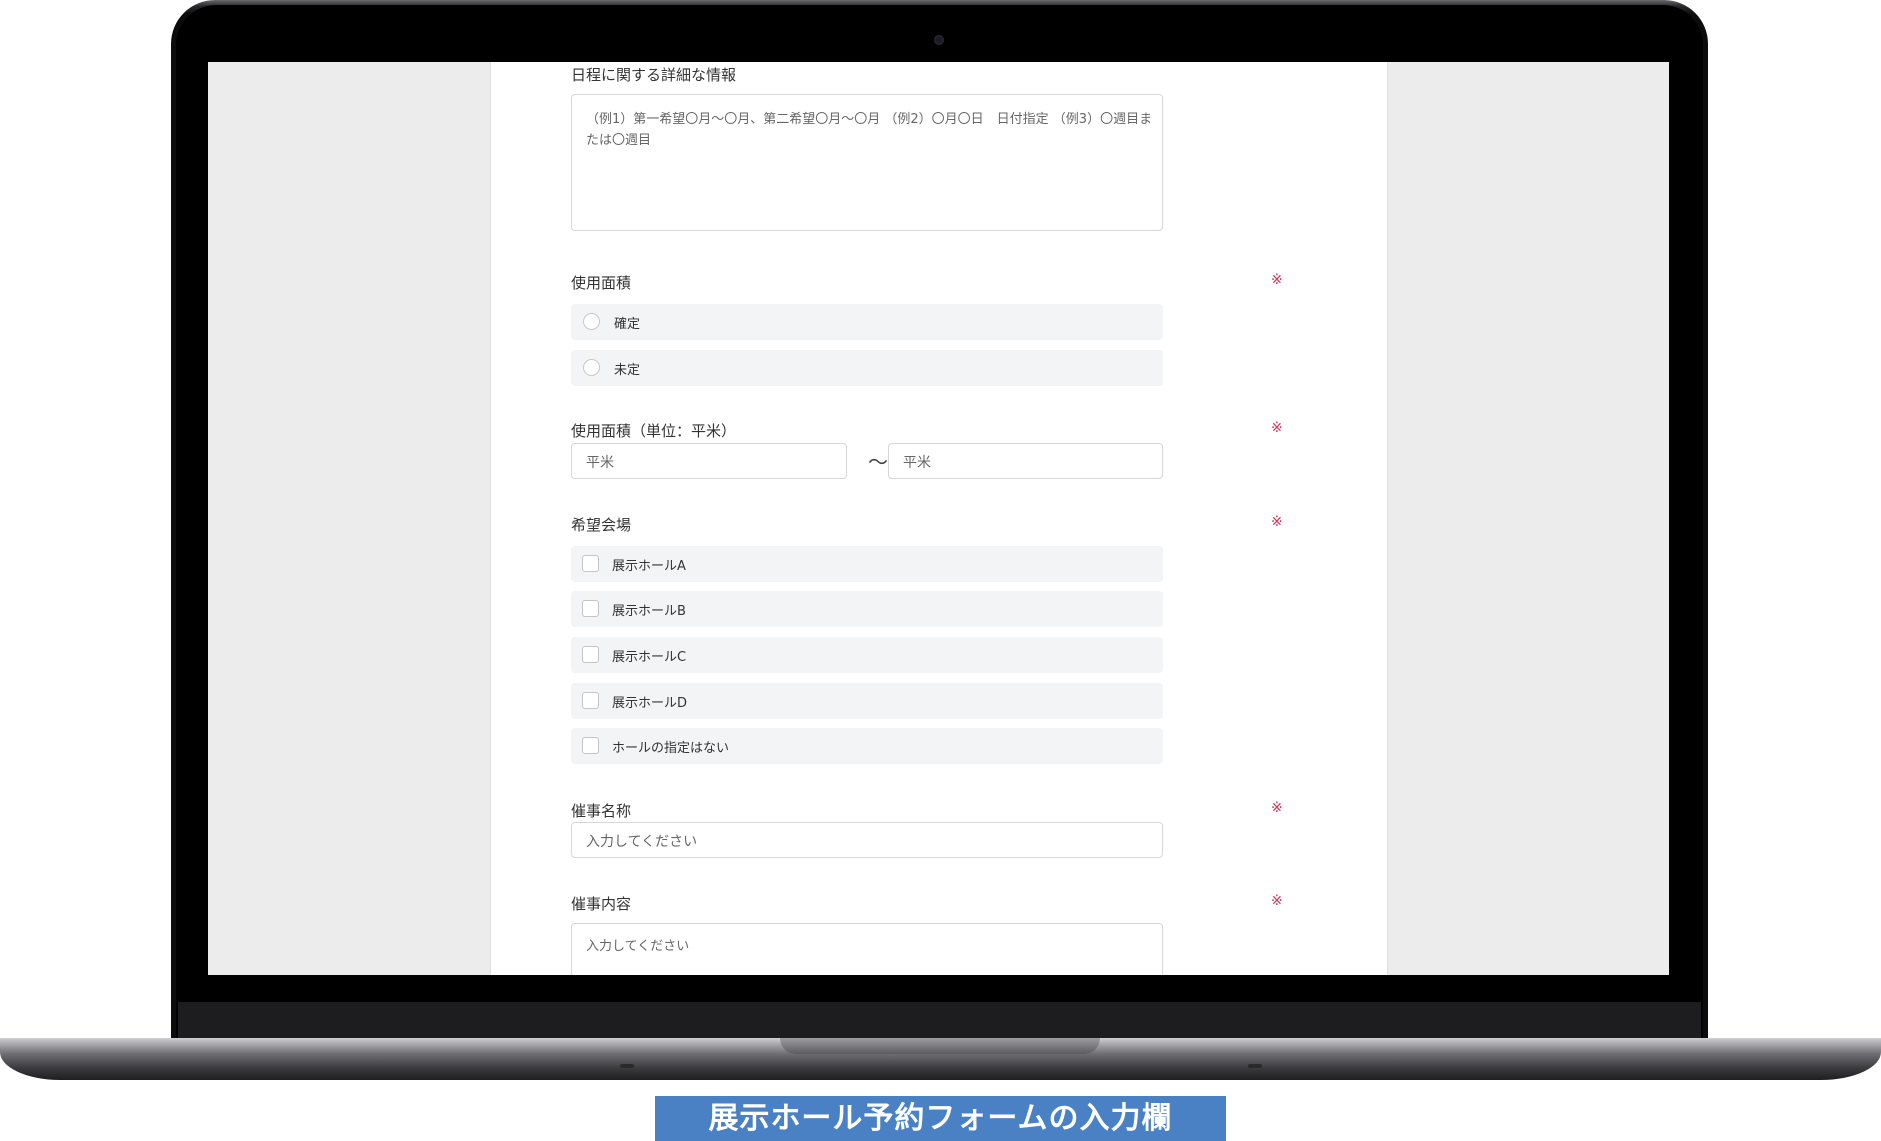 This screenshot has height=1141, width=1881. I want to click on area-to-placeholder: 平米, so click(917, 463).